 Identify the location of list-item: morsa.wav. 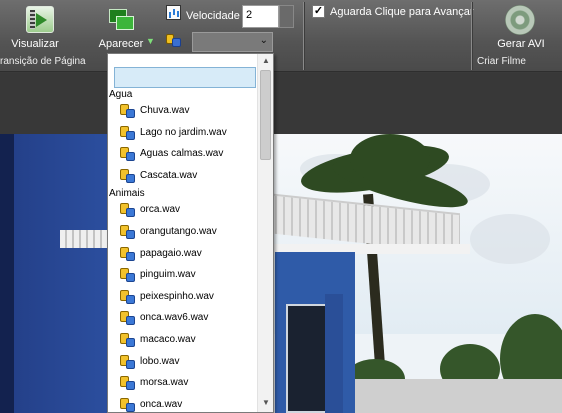
(182, 384).